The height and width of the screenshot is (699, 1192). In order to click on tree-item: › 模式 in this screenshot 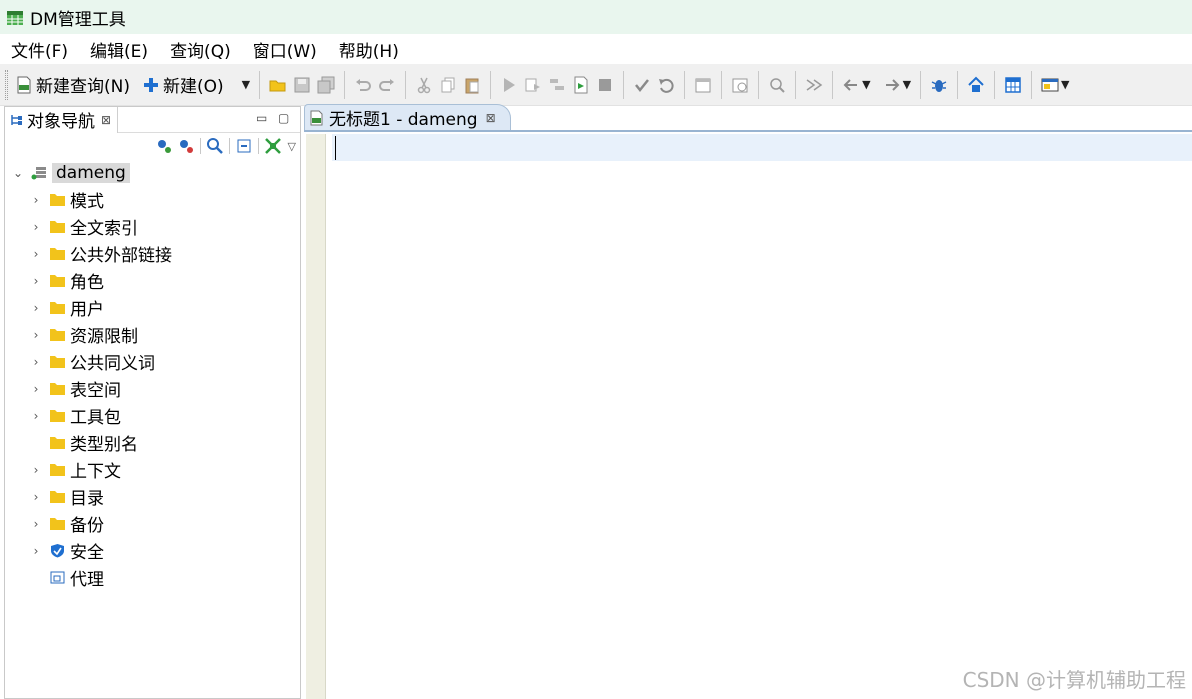, I will do `click(152, 199)`.